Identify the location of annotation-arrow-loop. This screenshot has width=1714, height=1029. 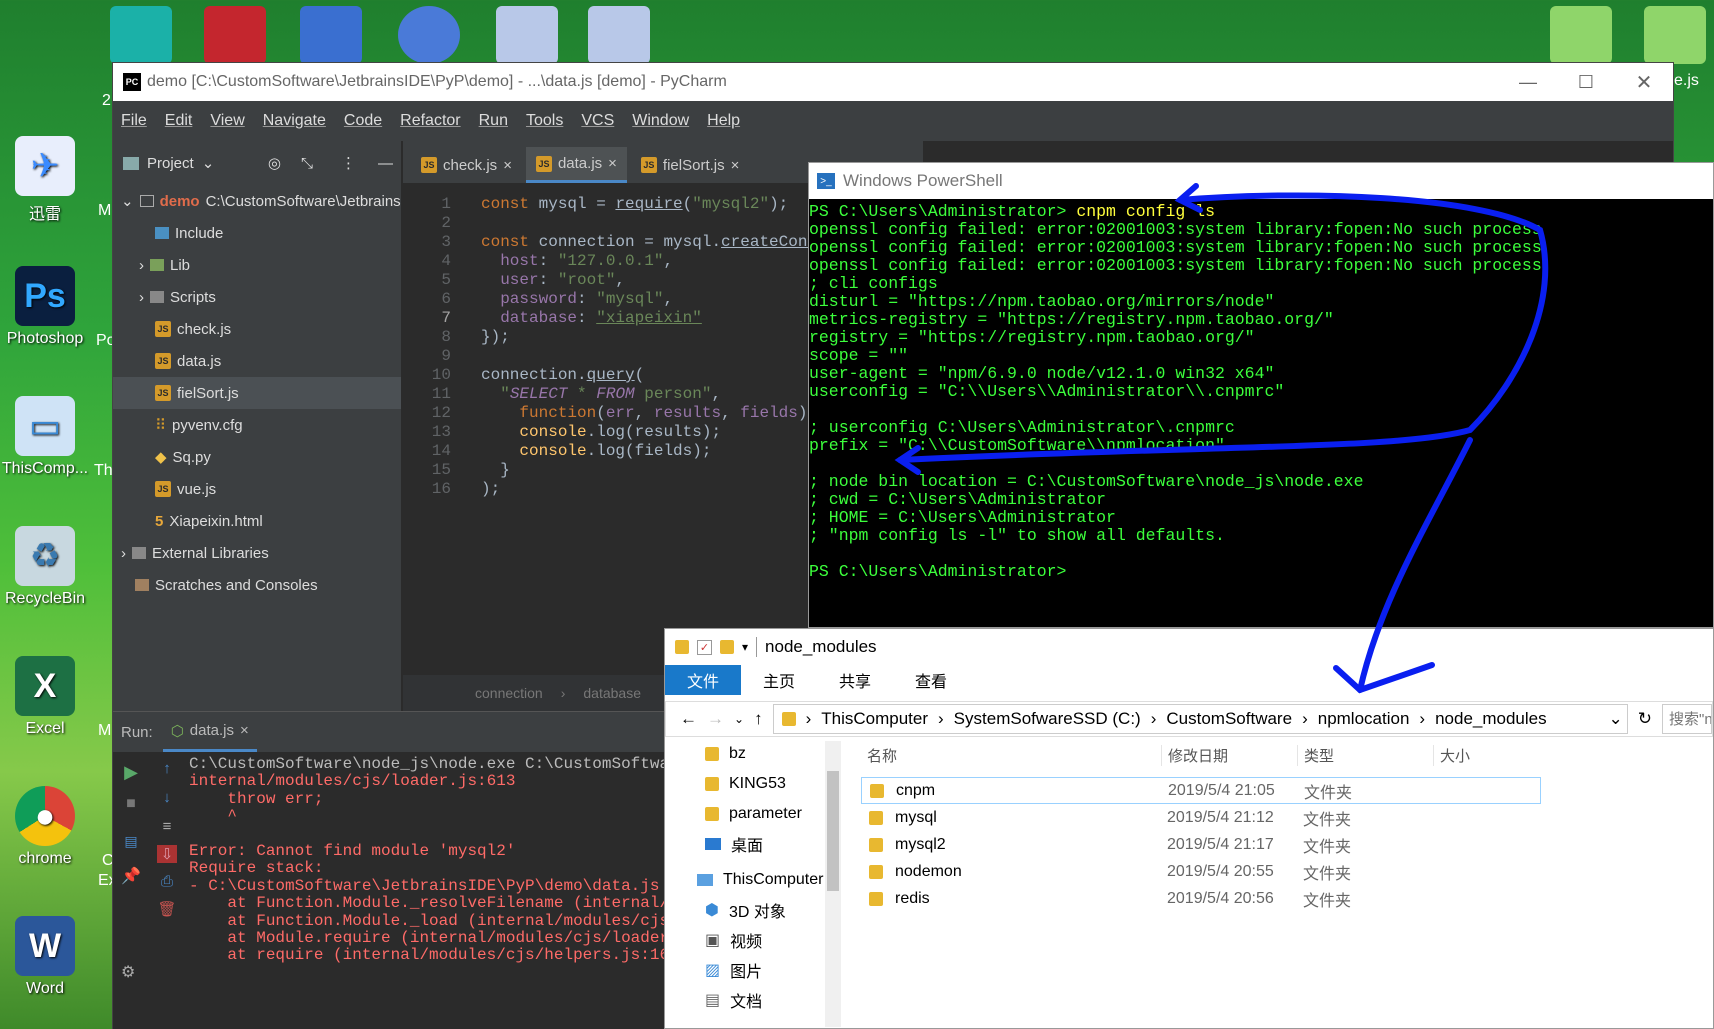
(1223, 327).